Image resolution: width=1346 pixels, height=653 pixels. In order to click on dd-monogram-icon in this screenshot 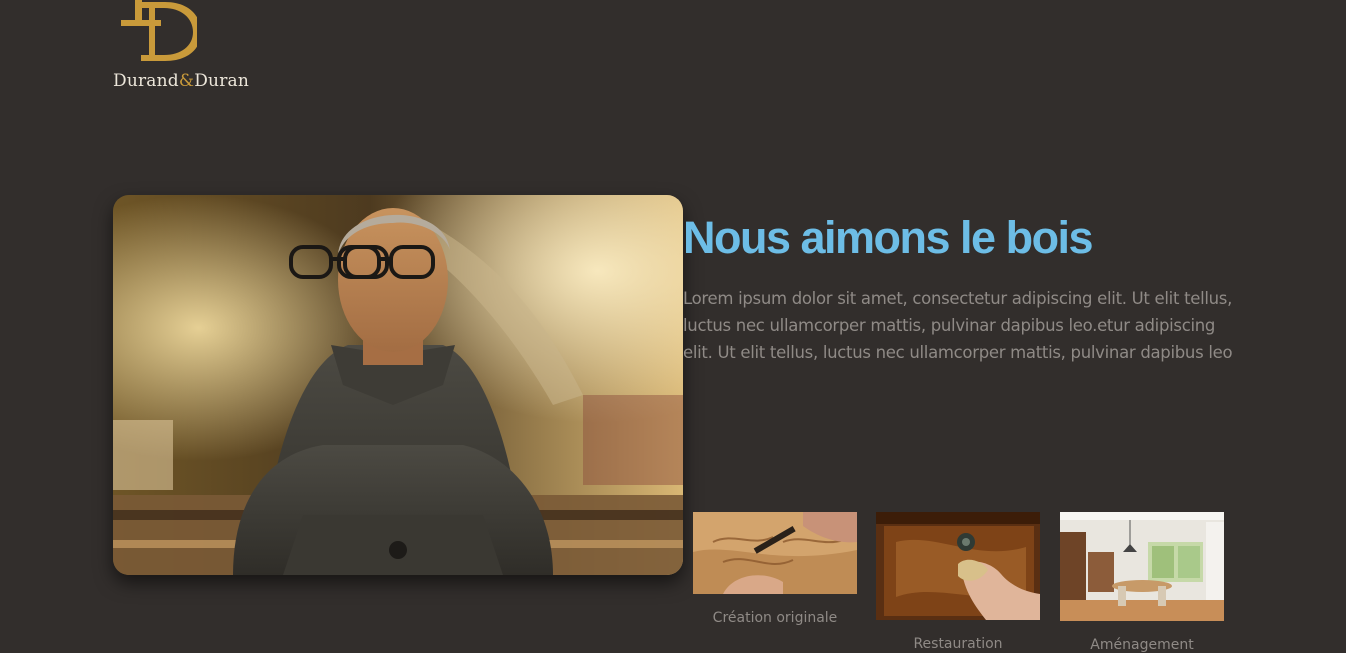, I will do `click(159, 30)`.